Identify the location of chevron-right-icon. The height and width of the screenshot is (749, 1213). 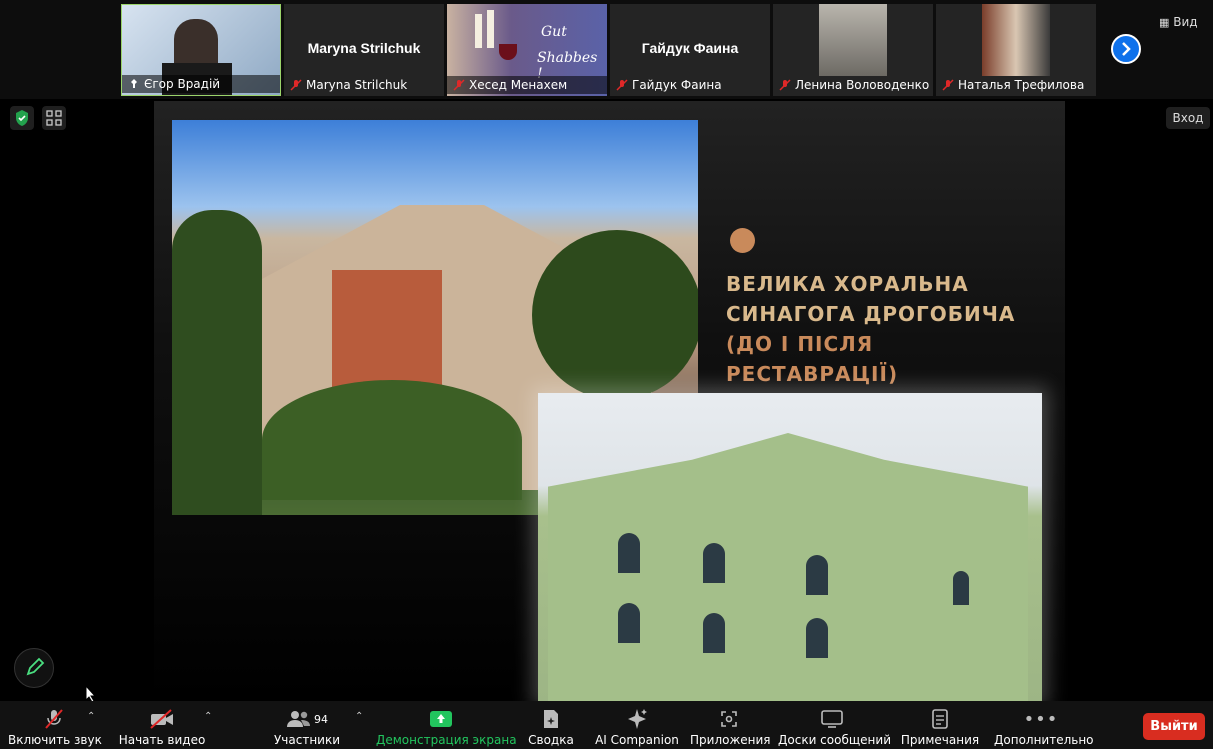
(1126, 49).